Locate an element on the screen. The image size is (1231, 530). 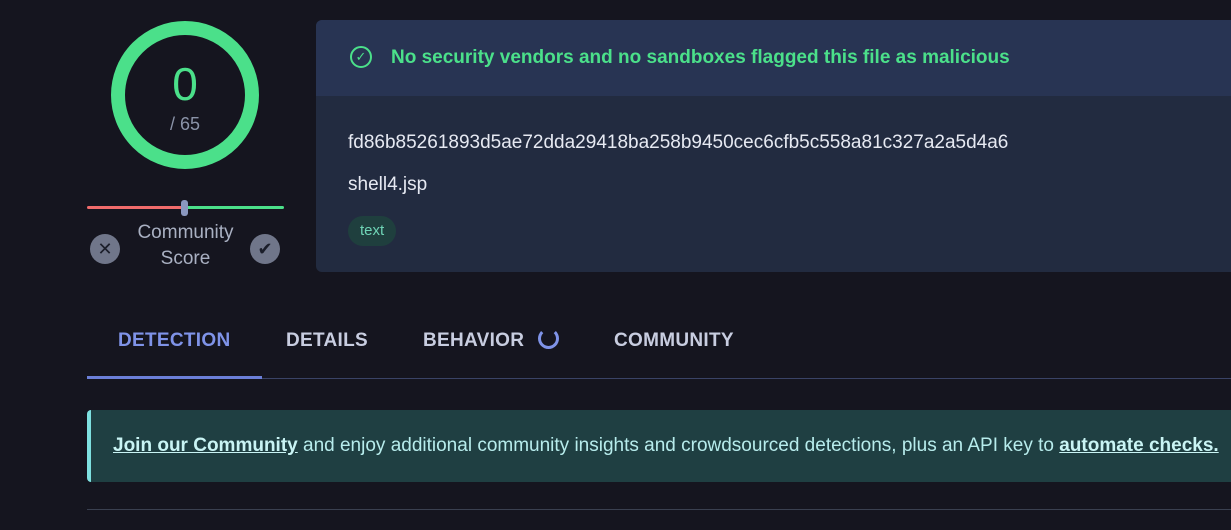
detection-total: / 65 is located at coordinates (185, 124).